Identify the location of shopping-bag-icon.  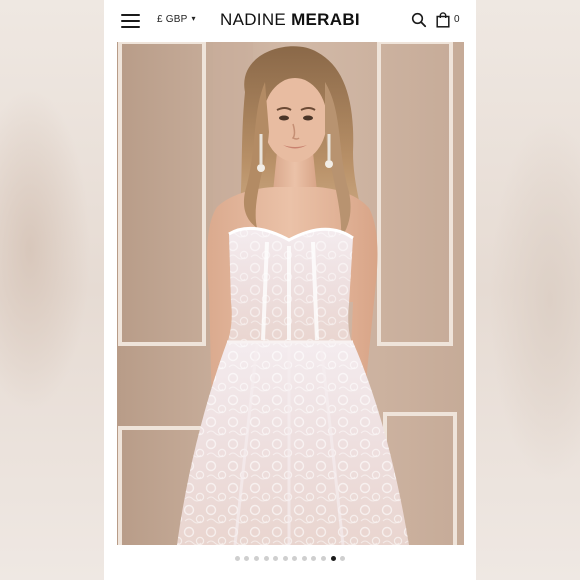
(443, 20).